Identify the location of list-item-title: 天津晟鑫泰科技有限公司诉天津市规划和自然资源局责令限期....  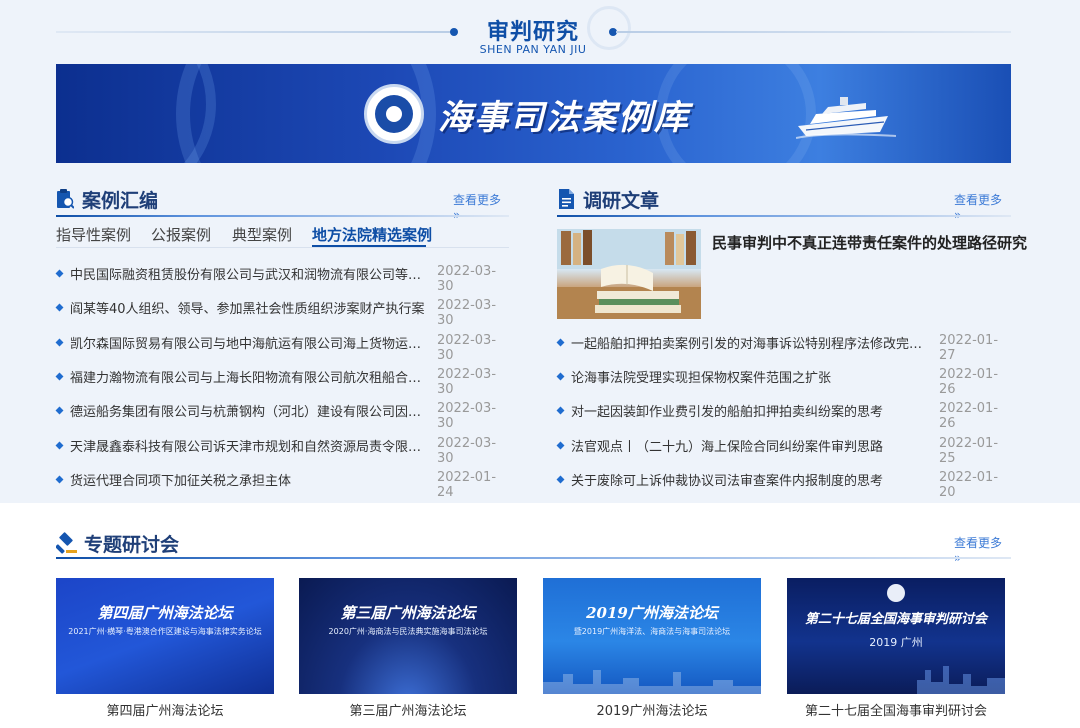
(248, 445).